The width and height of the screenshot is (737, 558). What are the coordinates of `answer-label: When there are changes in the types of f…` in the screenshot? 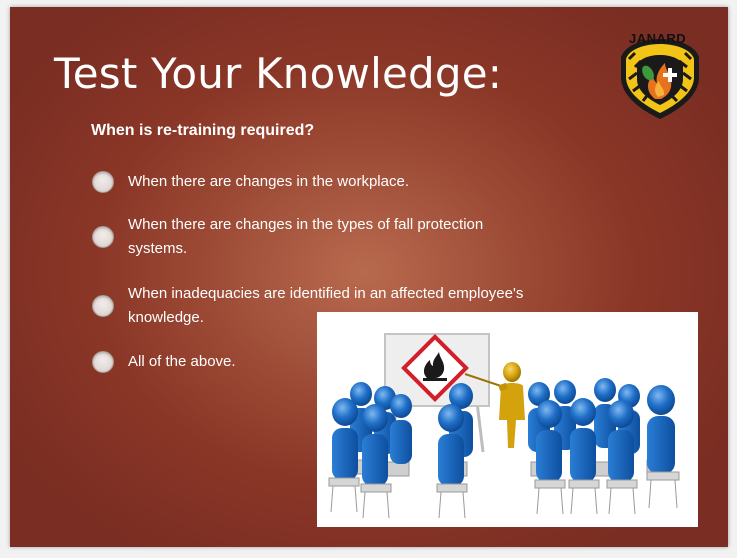 It's located at (306, 236).